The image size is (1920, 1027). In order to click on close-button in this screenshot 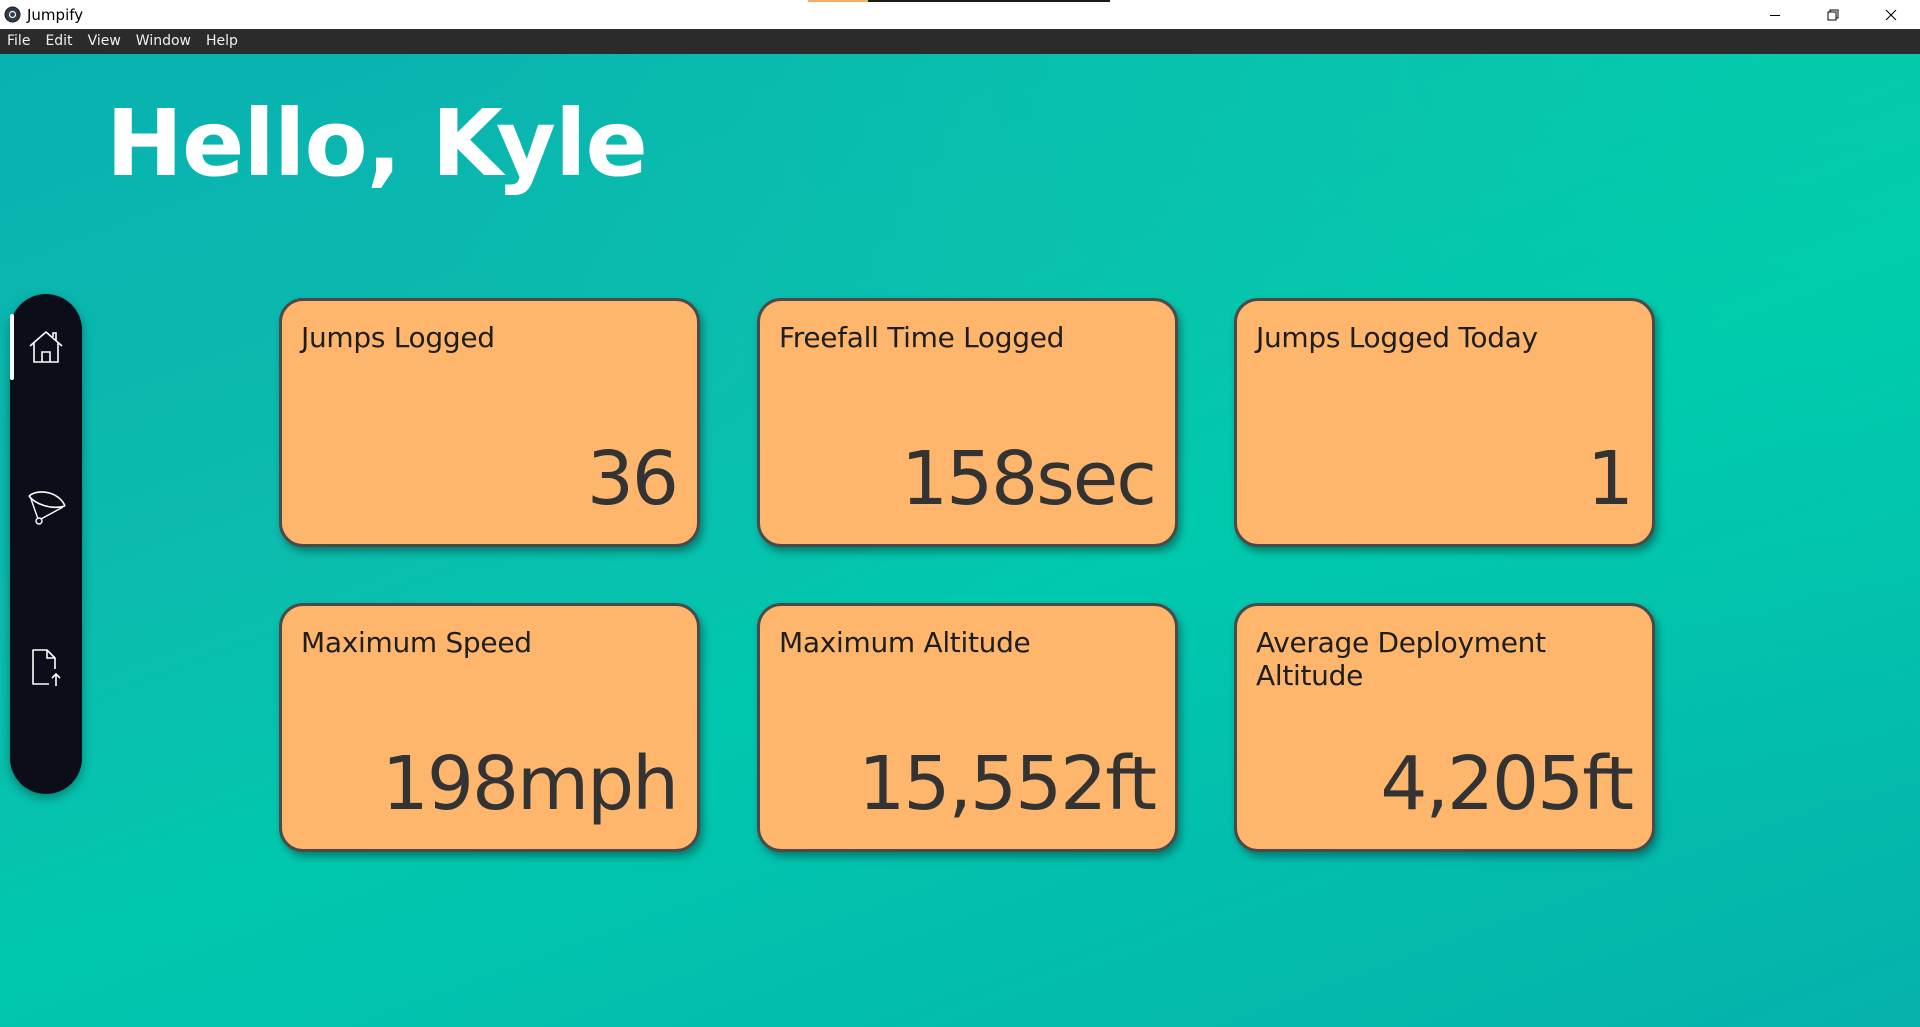, I will do `click(1891, 14)`.